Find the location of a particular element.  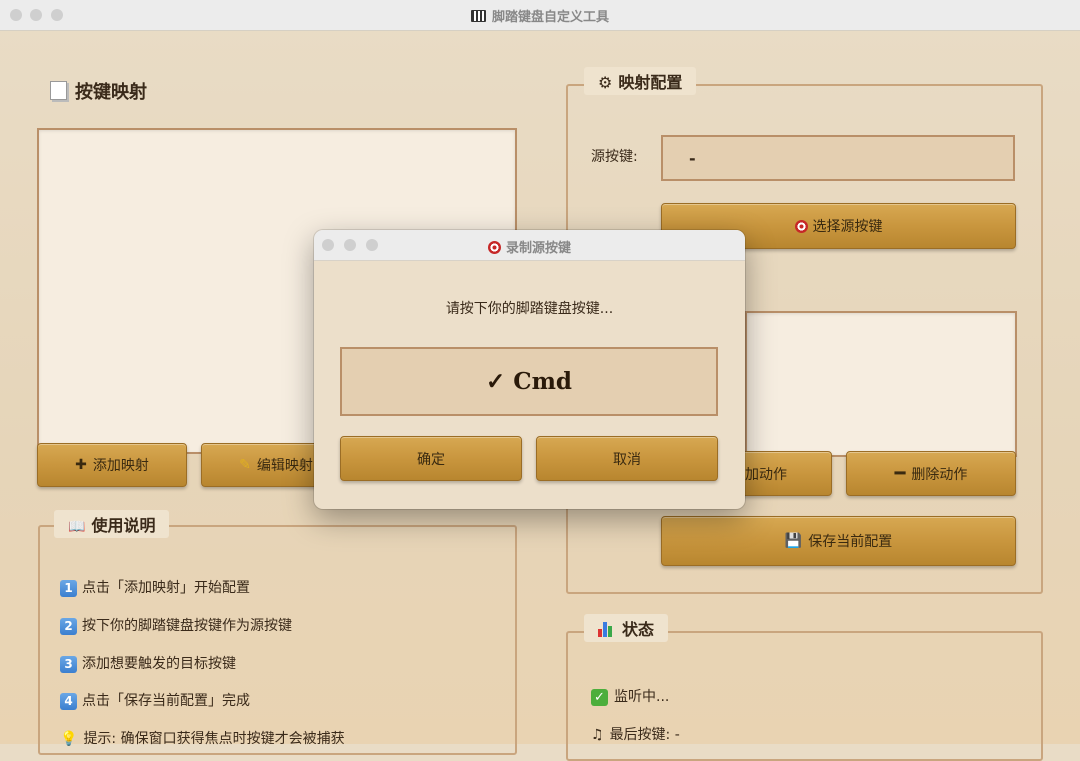

instruction-step-4: 4 点击「保存当前配置」完成 is located at coordinates (155, 700).